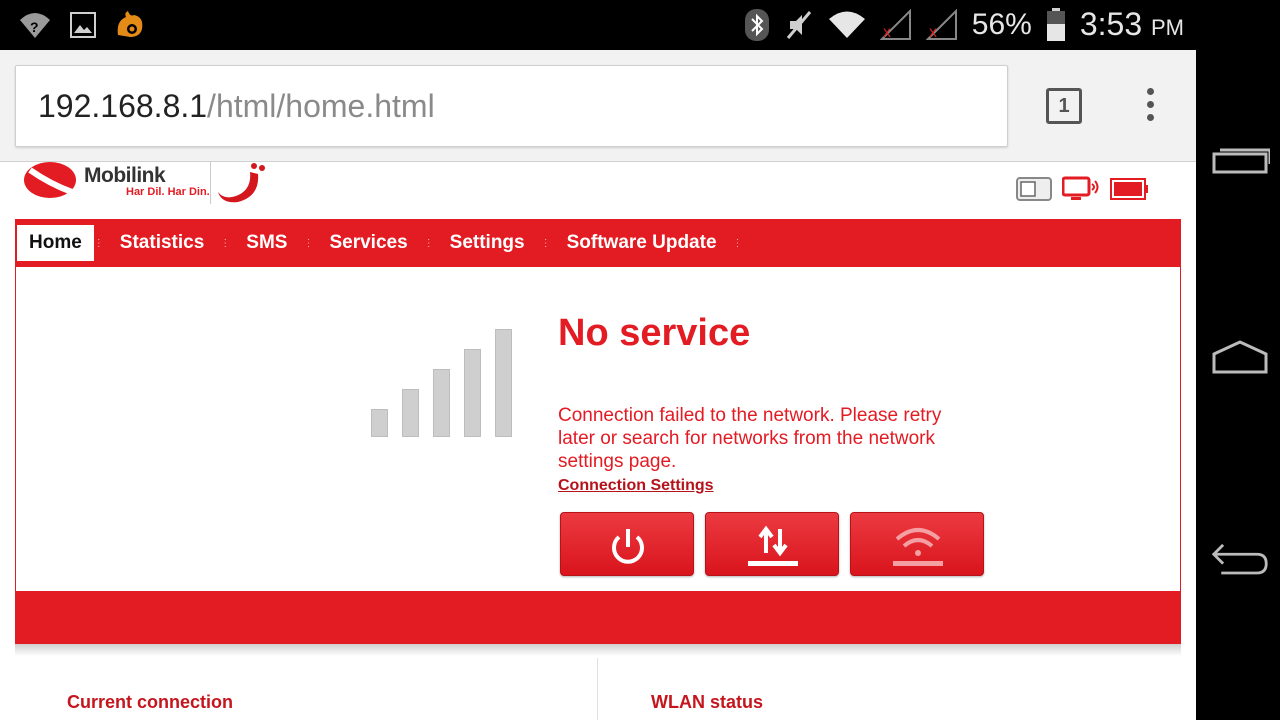 Image resolution: width=1280 pixels, height=720 pixels. I want to click on bluetooth-icon, so click(756, 24).